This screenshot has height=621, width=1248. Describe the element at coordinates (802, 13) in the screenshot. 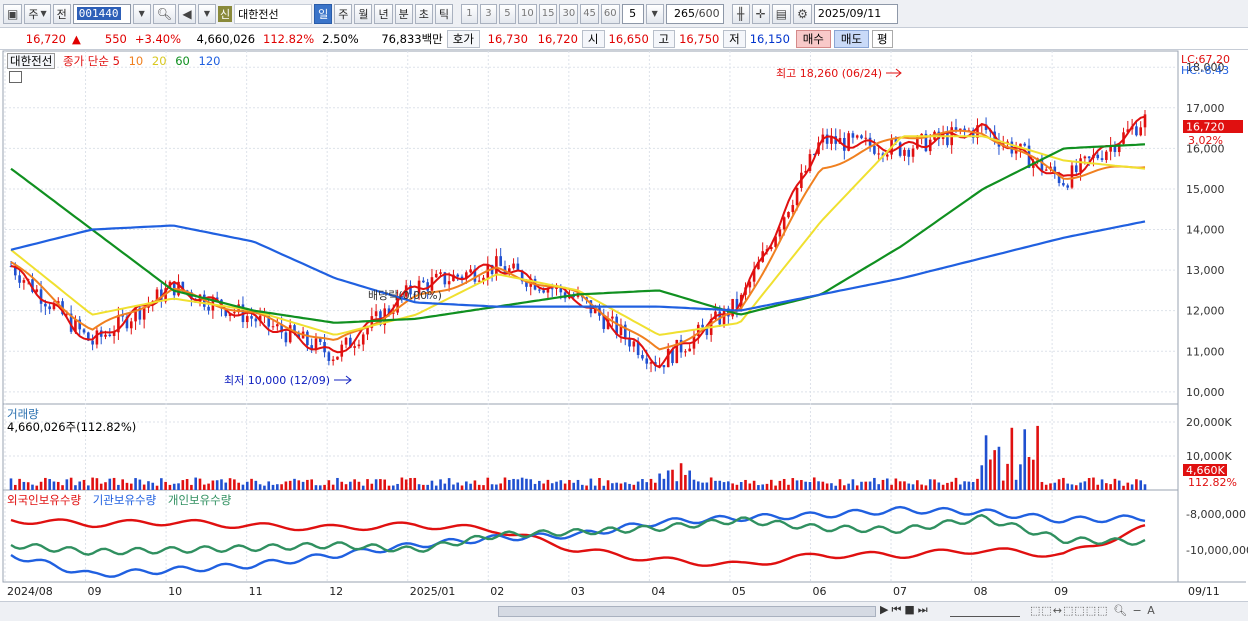

I see `settings-button: ⚙` at that location.